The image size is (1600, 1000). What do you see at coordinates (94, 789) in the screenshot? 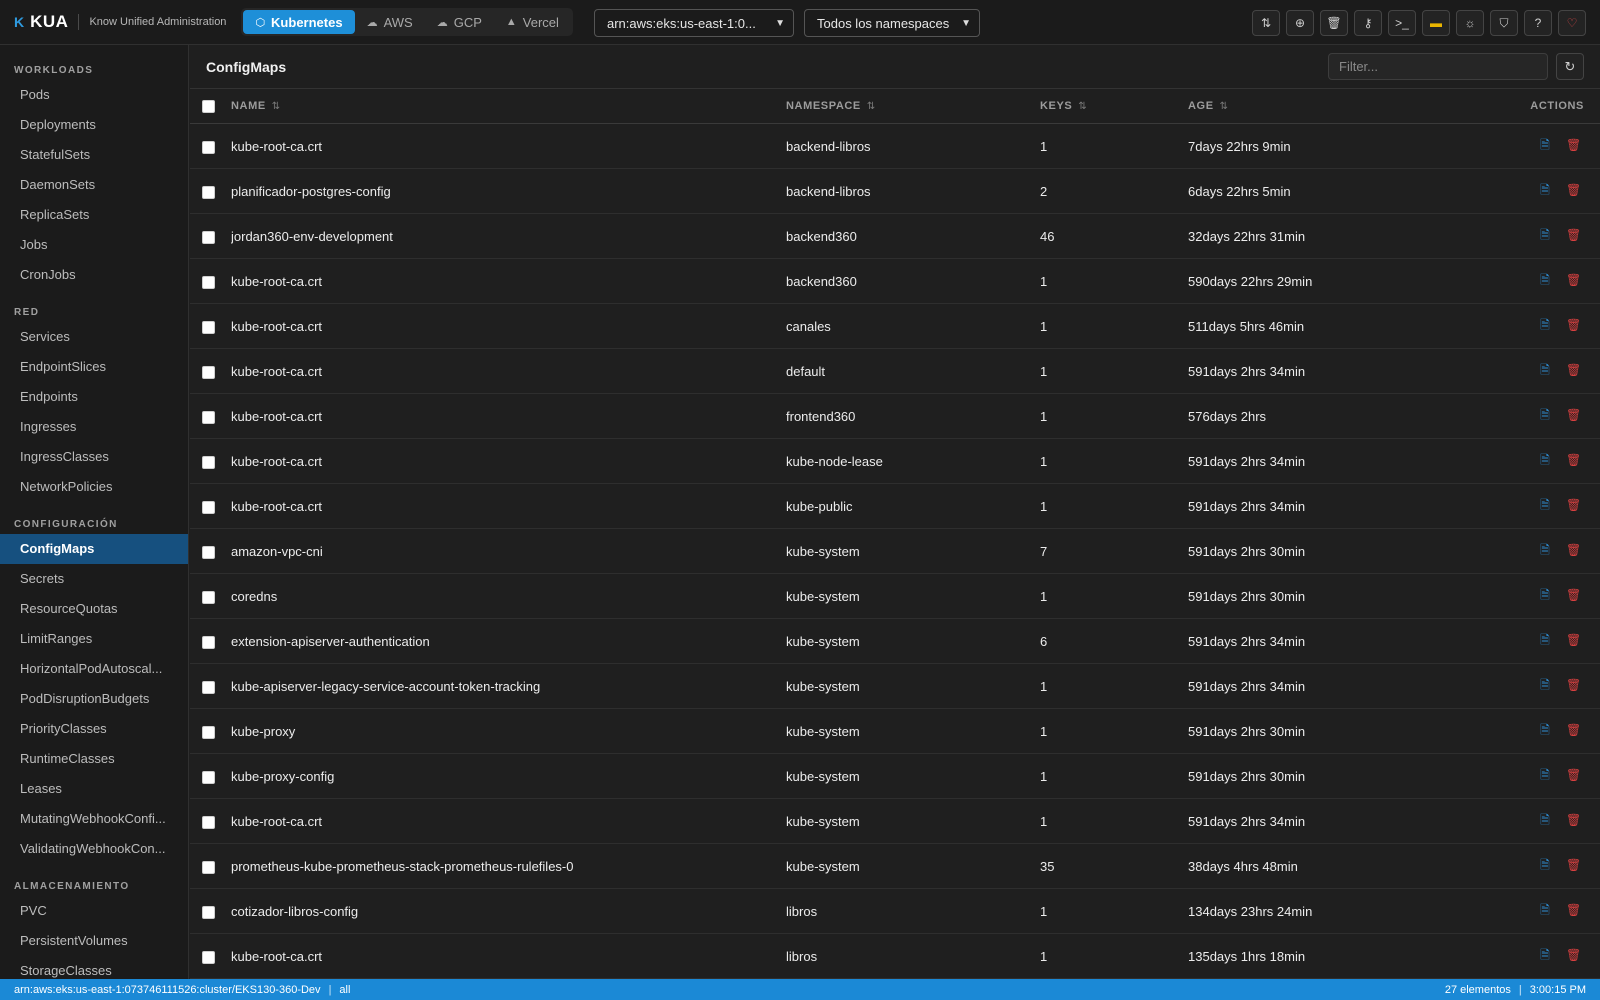
I see `sidebar-item-leases: Leases` at bounding box center [94, 789].